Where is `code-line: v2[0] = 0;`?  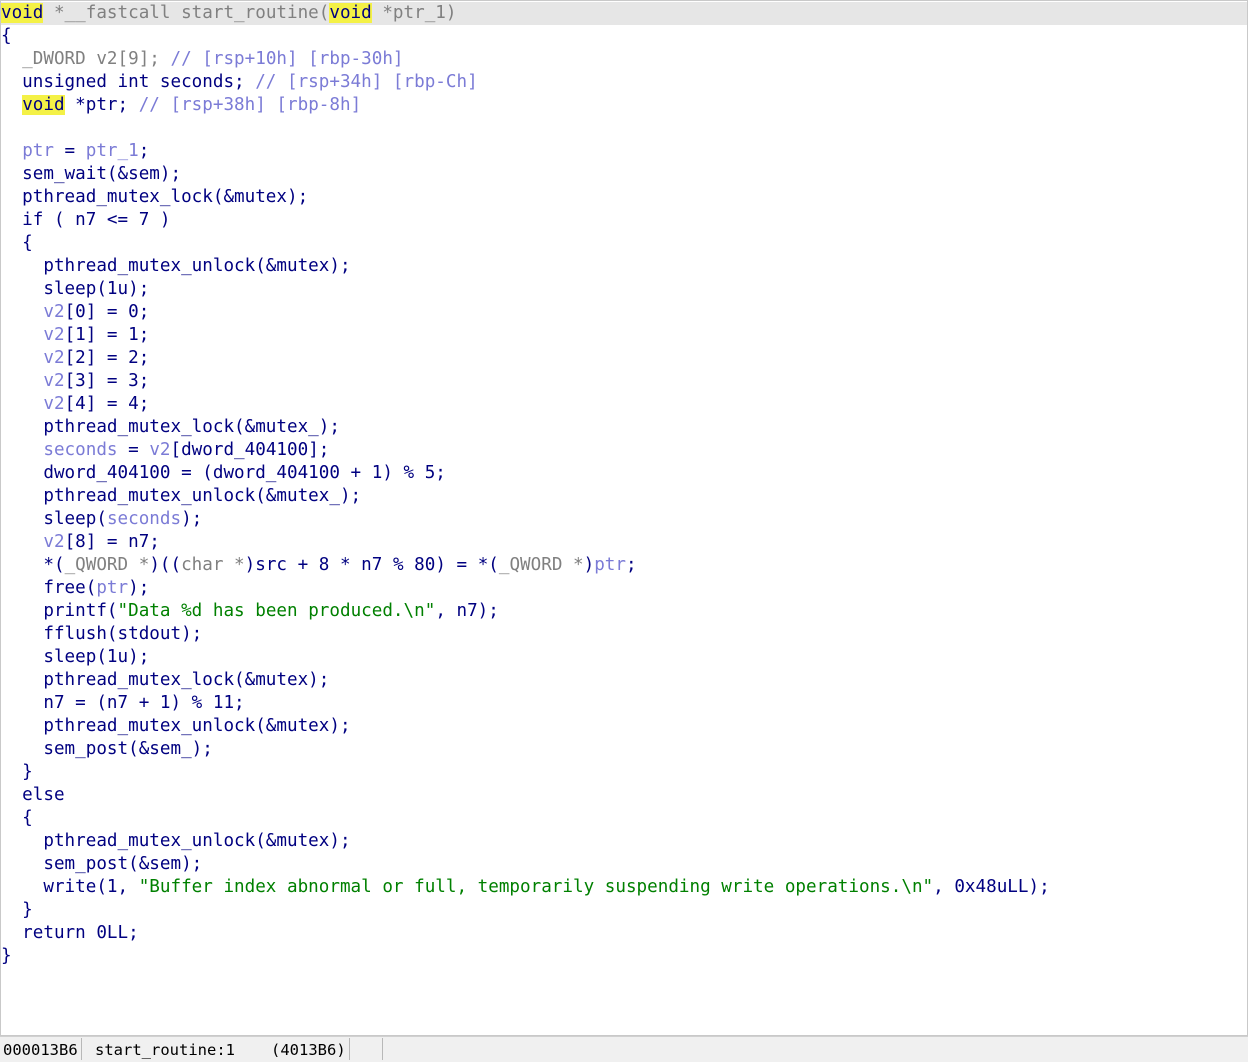 code-line: v2[0] = 0; is located at coordinates (75, 312).